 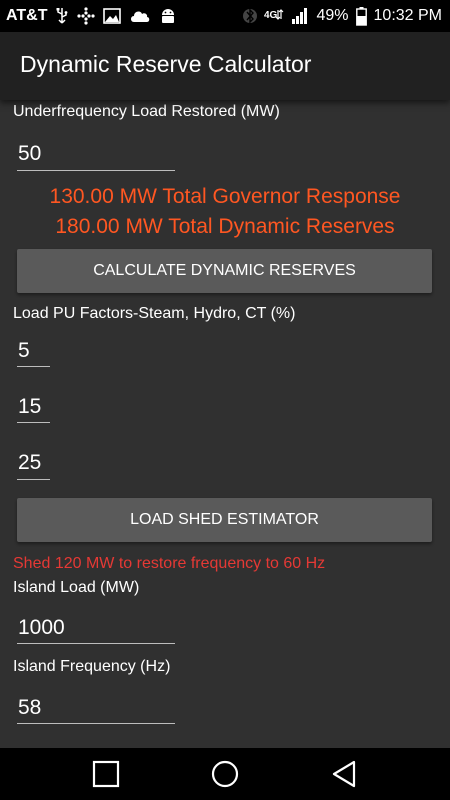 I want to click on pu-steam-input: 5, so click(x=24, y=351).